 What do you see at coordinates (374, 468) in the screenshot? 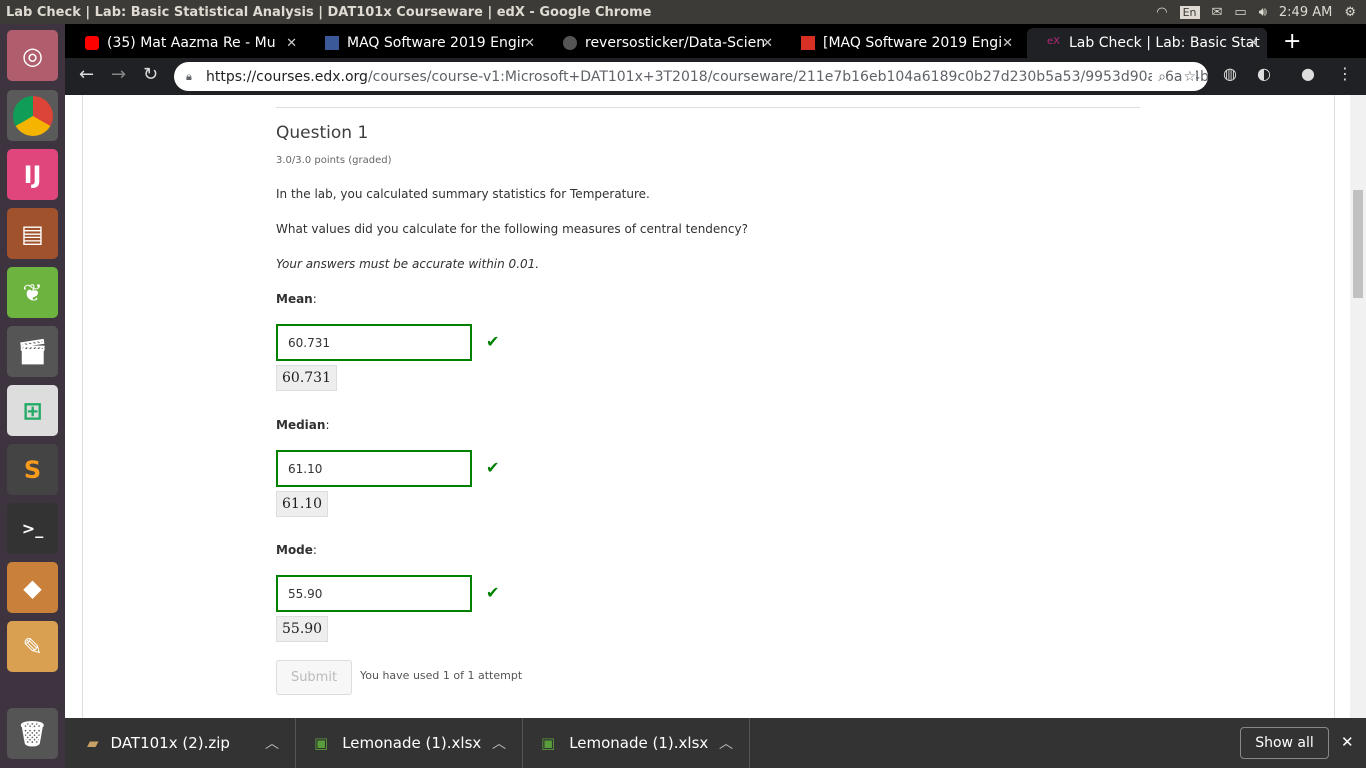
I see `median-input: 61.10` at bounding box center [374, 468].